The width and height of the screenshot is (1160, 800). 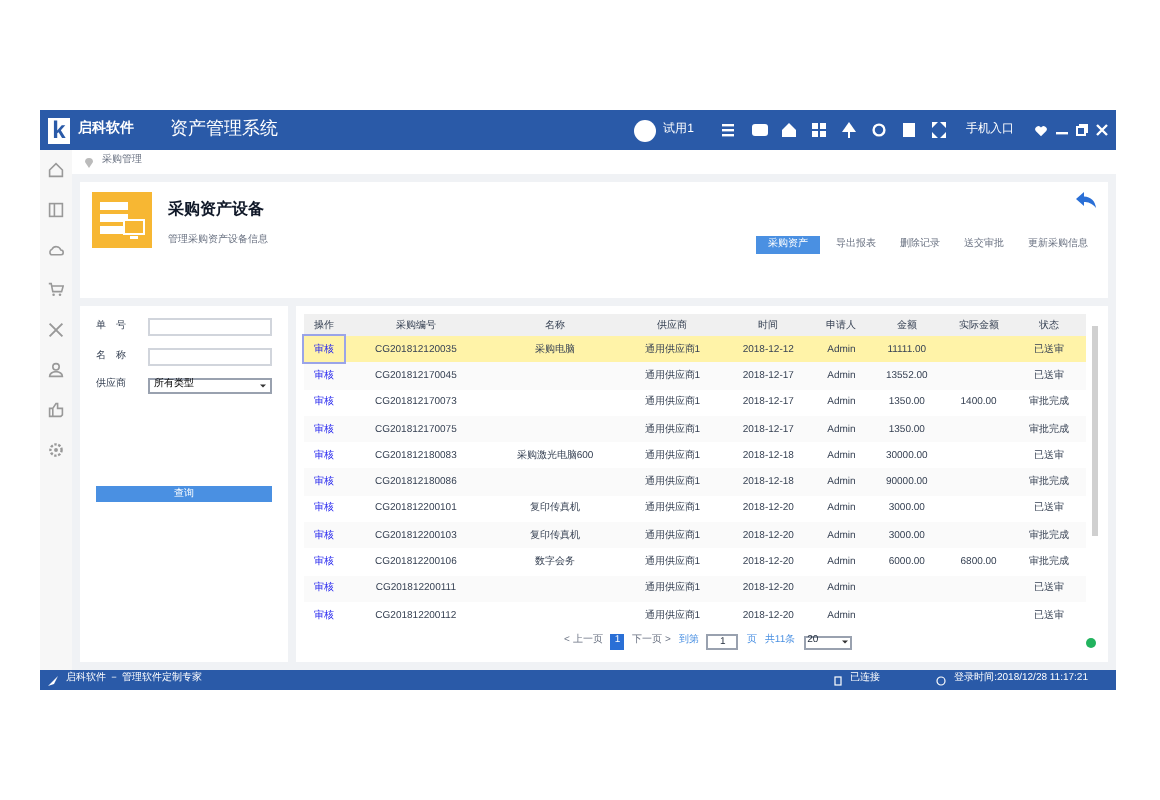 I want to click on home-icon, so click(x=789, y=130).